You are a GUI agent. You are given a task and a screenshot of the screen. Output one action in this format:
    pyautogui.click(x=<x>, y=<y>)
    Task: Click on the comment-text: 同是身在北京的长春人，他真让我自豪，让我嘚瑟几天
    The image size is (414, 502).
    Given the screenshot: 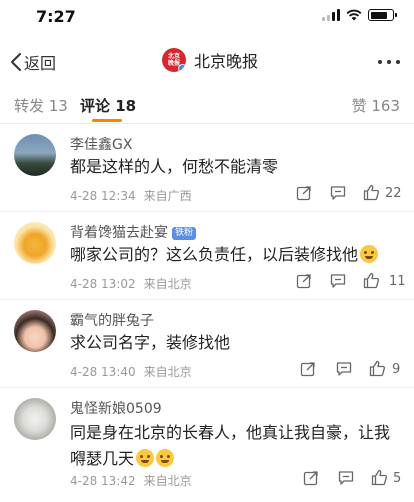 What is the action you would take?
    pyautogui.click(x=235, y=446)
    